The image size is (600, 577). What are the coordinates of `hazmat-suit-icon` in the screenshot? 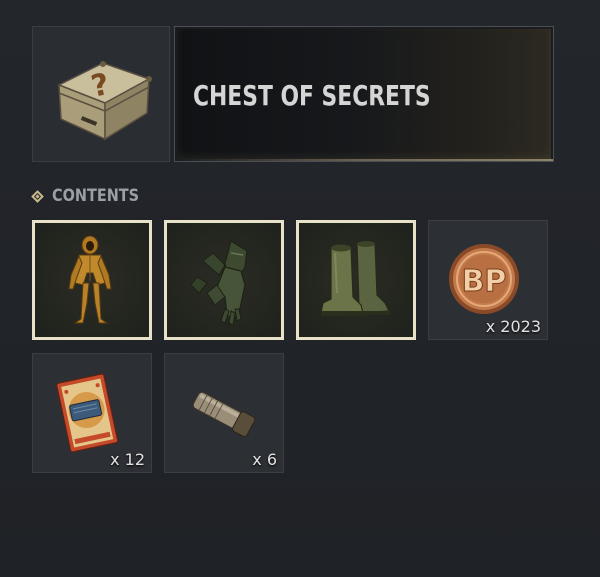 It's located at (90, 279).